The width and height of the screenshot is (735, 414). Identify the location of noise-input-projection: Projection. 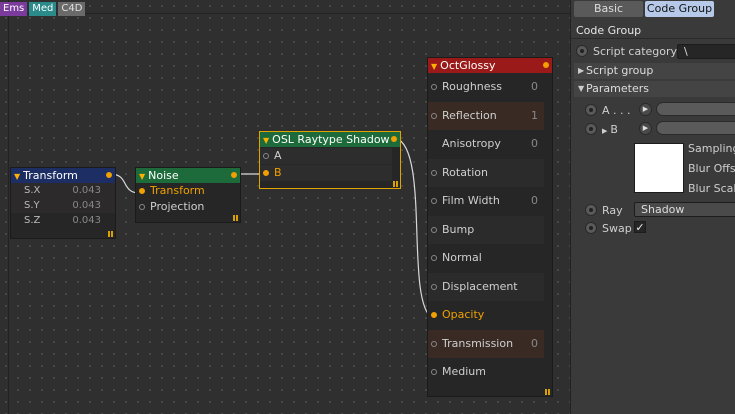
(188, 207).